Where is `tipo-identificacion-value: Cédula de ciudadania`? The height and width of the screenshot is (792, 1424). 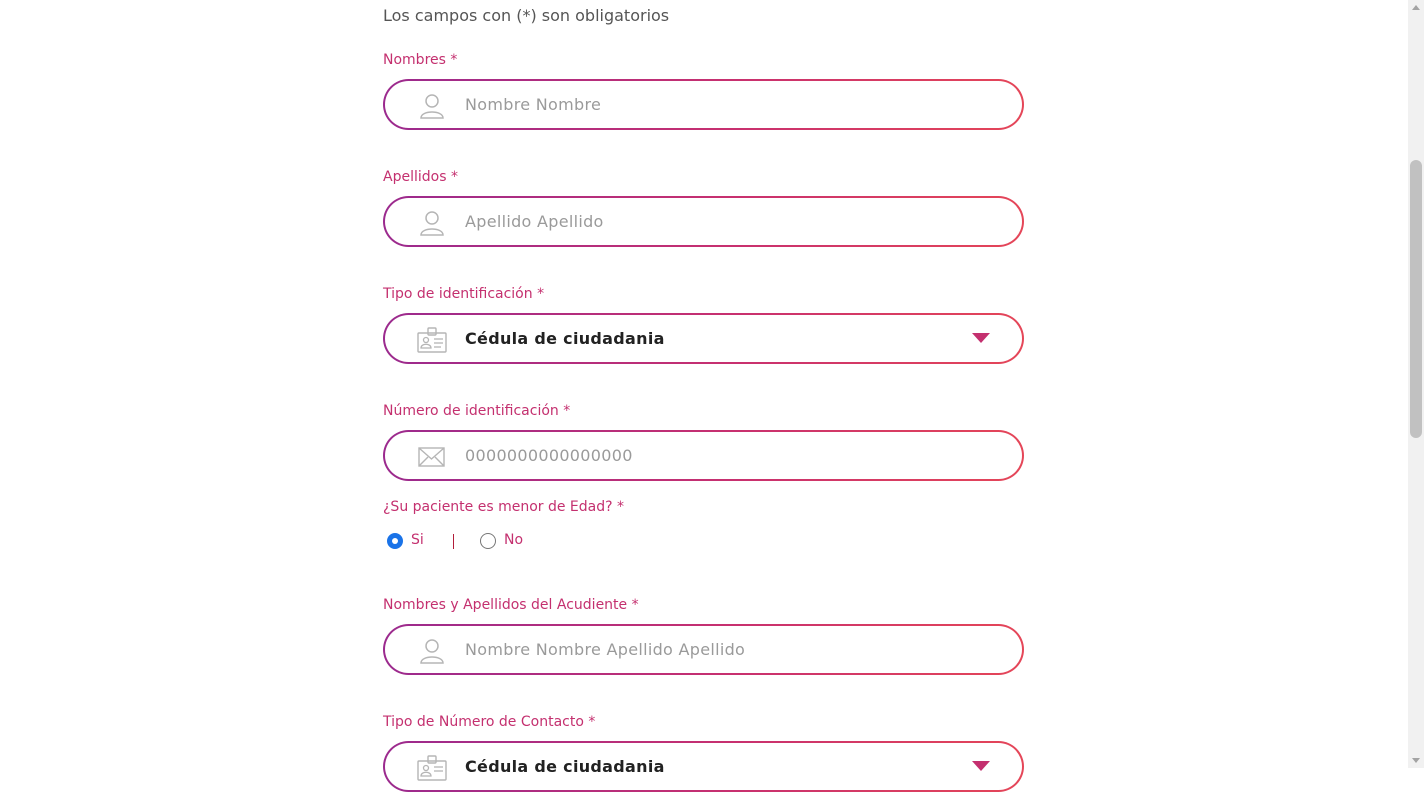 tipo-identificacion-value: Cédula de ciudadania is located at coordinates (565, 338).